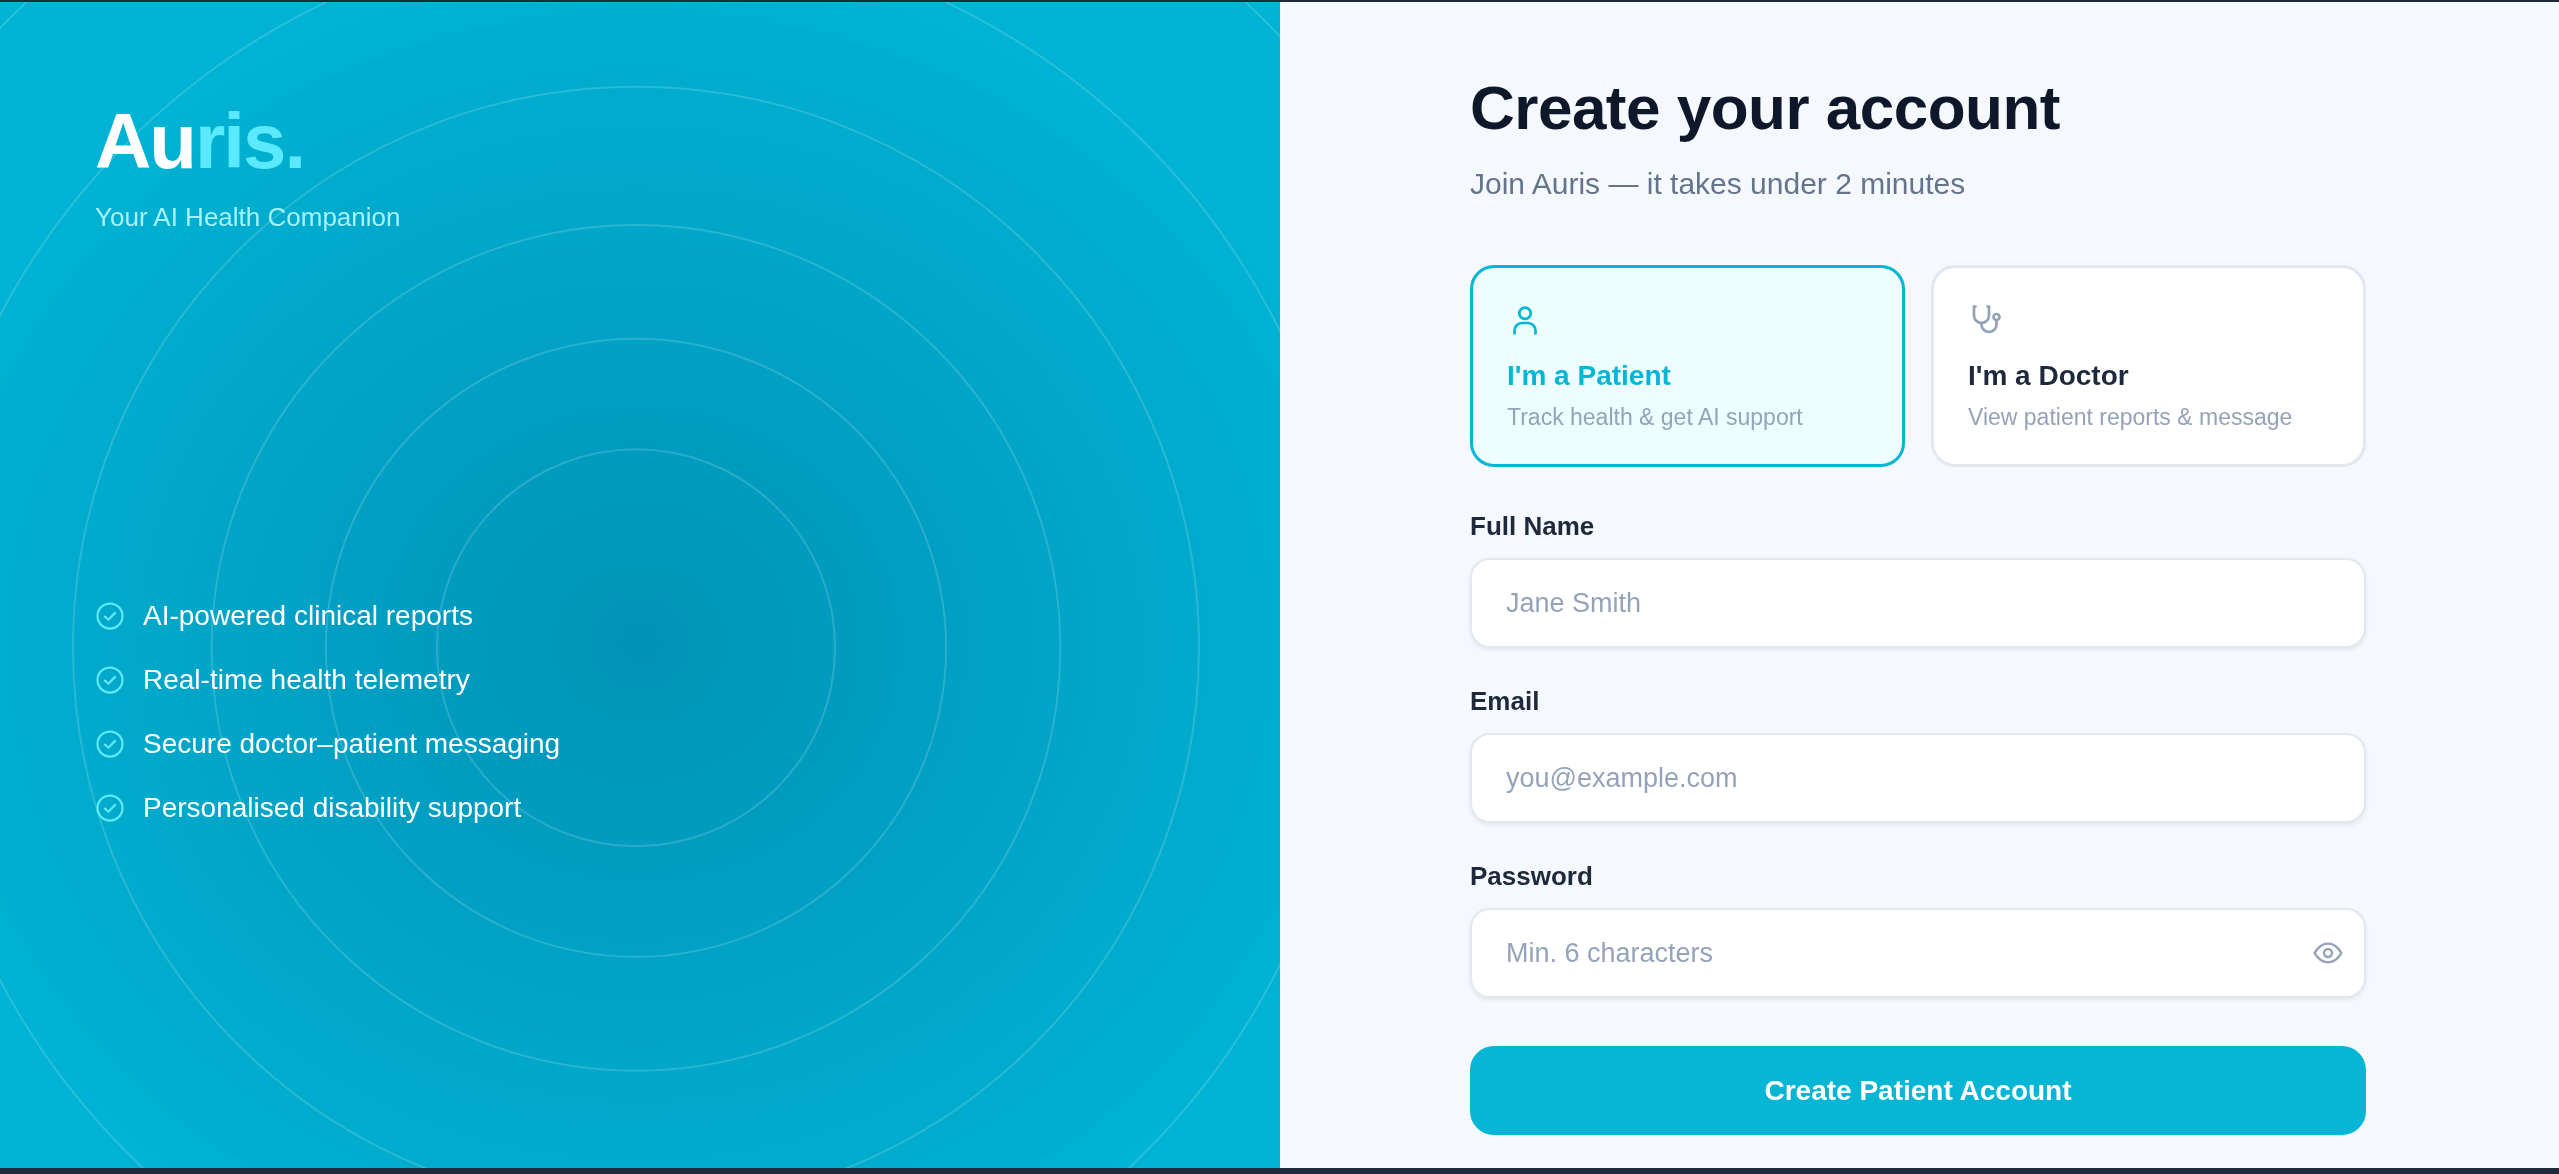 The image size is (2559, 1174). What do you see at coordinates (1505, 701) in the screenshot?
I see `field-label: Email` at bounding box center [1505, 701].